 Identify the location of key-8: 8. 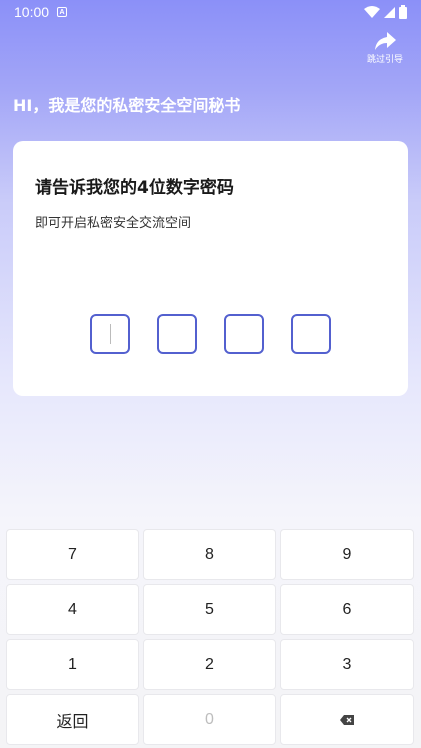
(209, 554).